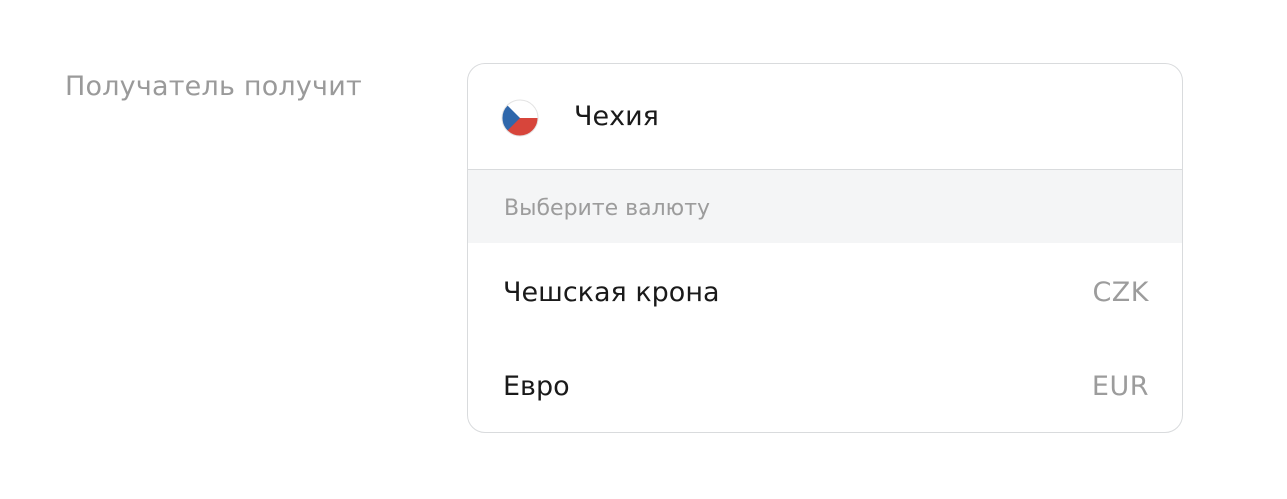 The height and width of the screenshot is (499, 1287). I want to click on currency-option-czk: Чешская крона CZK, so click(825, 290).